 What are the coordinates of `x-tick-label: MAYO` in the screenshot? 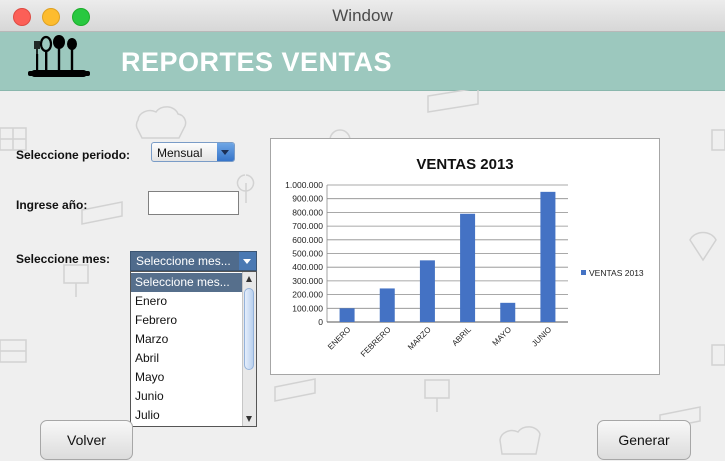 It's located at (502, 336).